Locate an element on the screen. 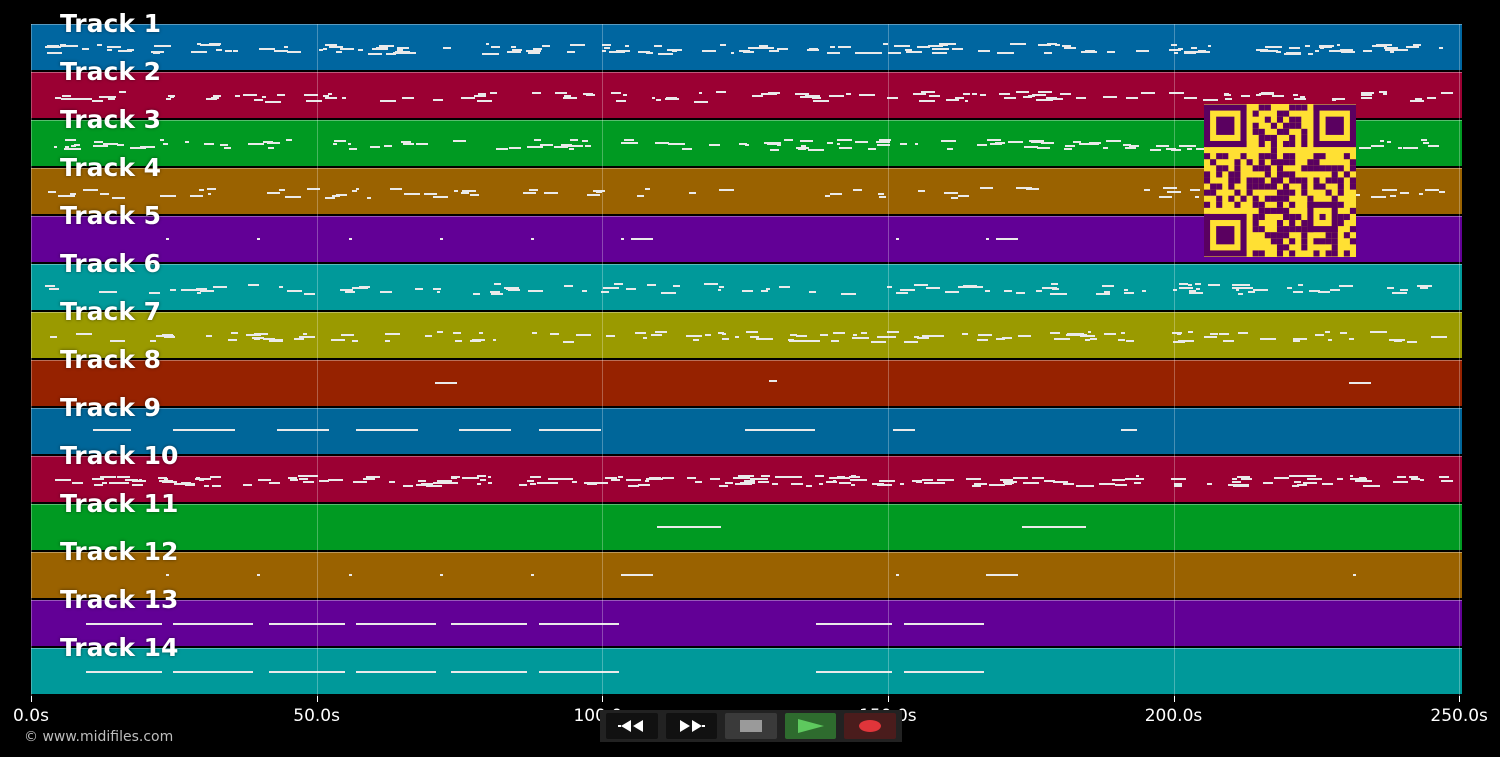 The image size is (1500, 757). track-label: Track 6 is located at coordinates (111, 263).